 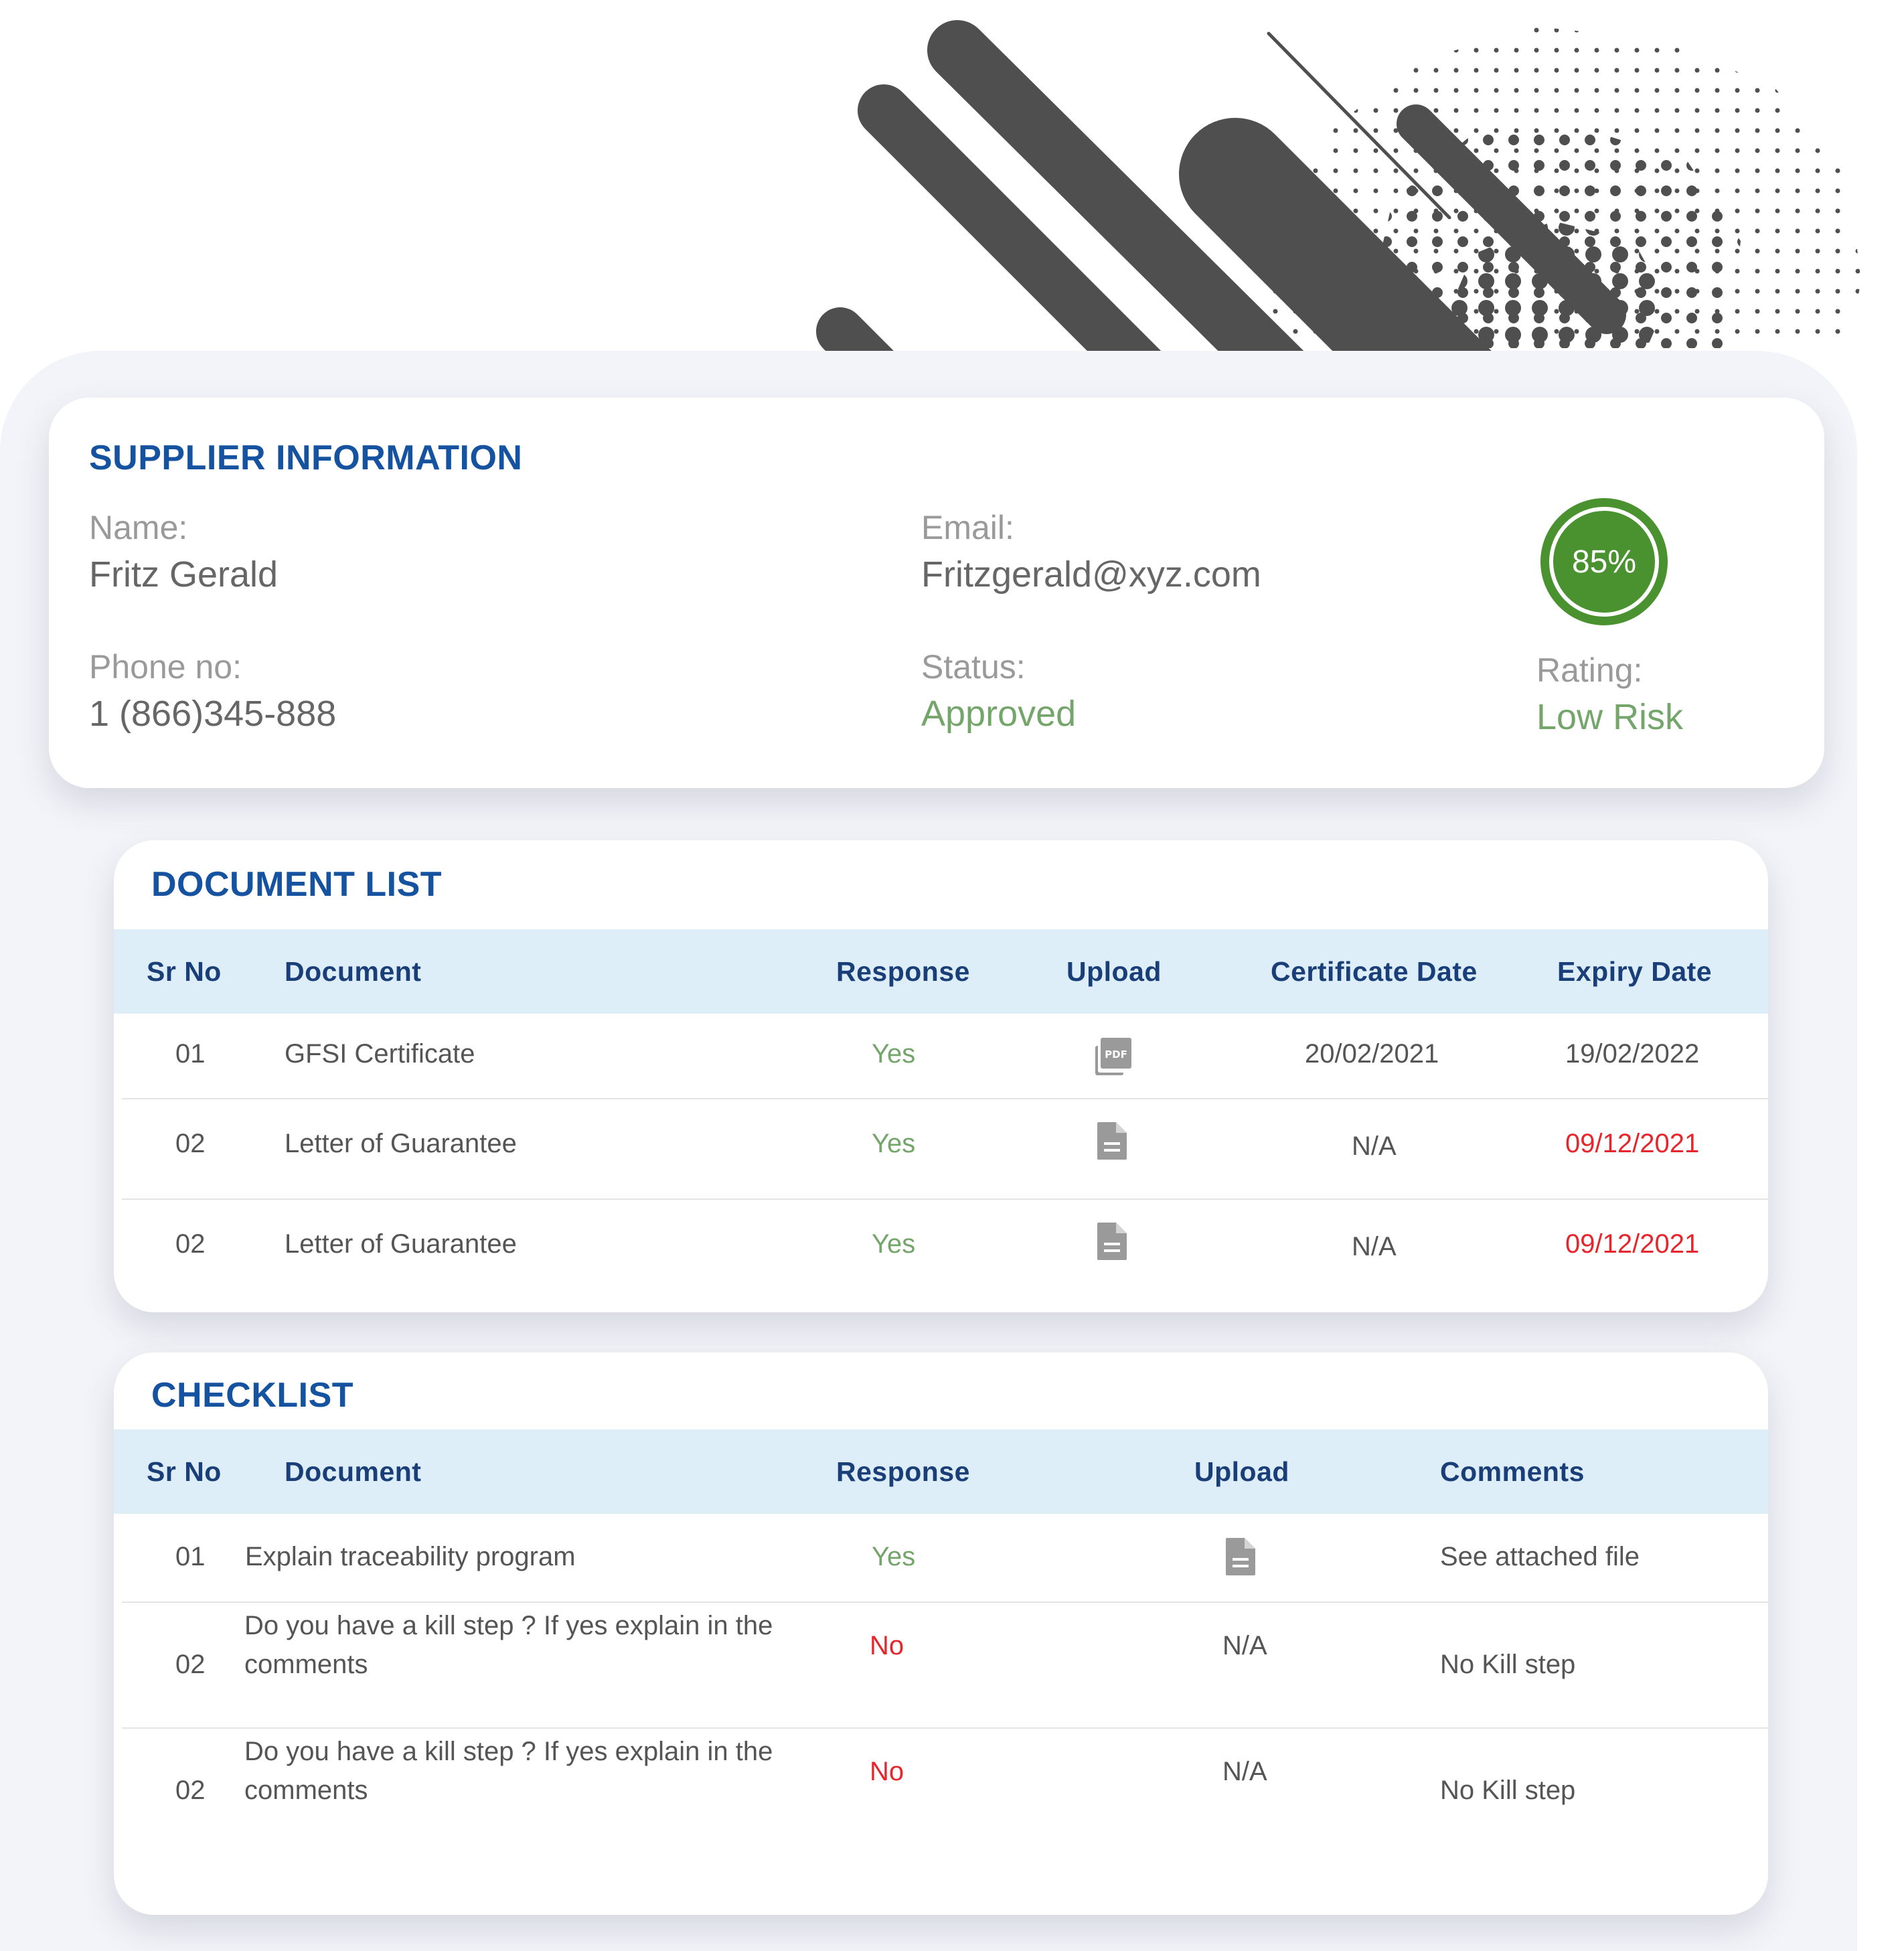 I want to click on phone-label: Phone no:, so click(x=165, y=667).